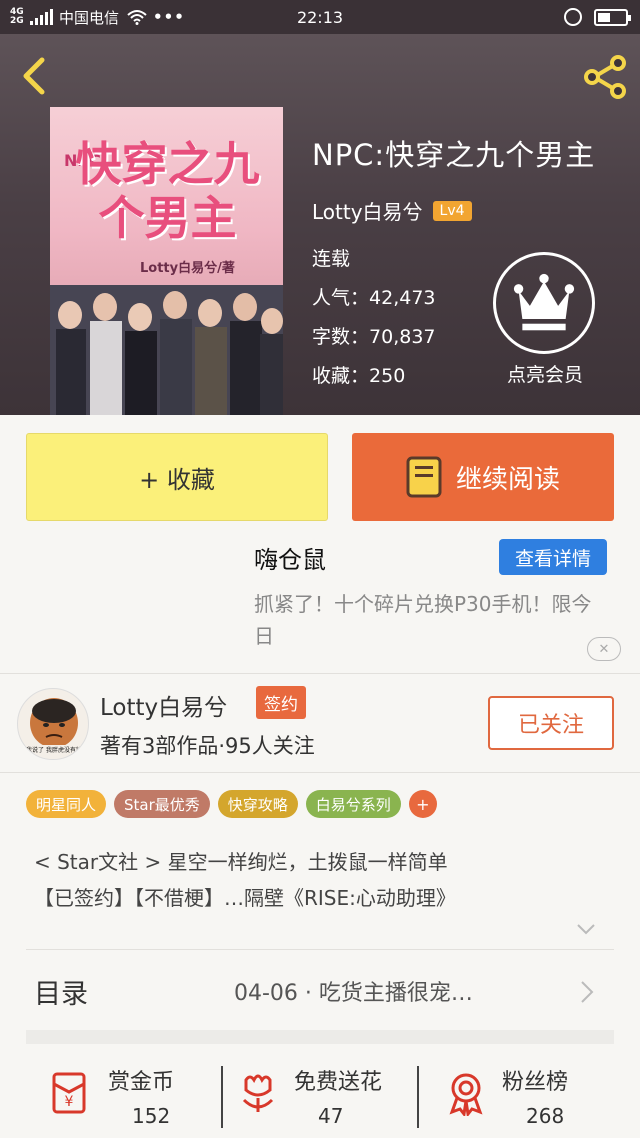 The height and width of the screenshot is (1138, 640). Describe the element at coordinates (605, 77) in the screenshot. I see `share-icon` at that location.